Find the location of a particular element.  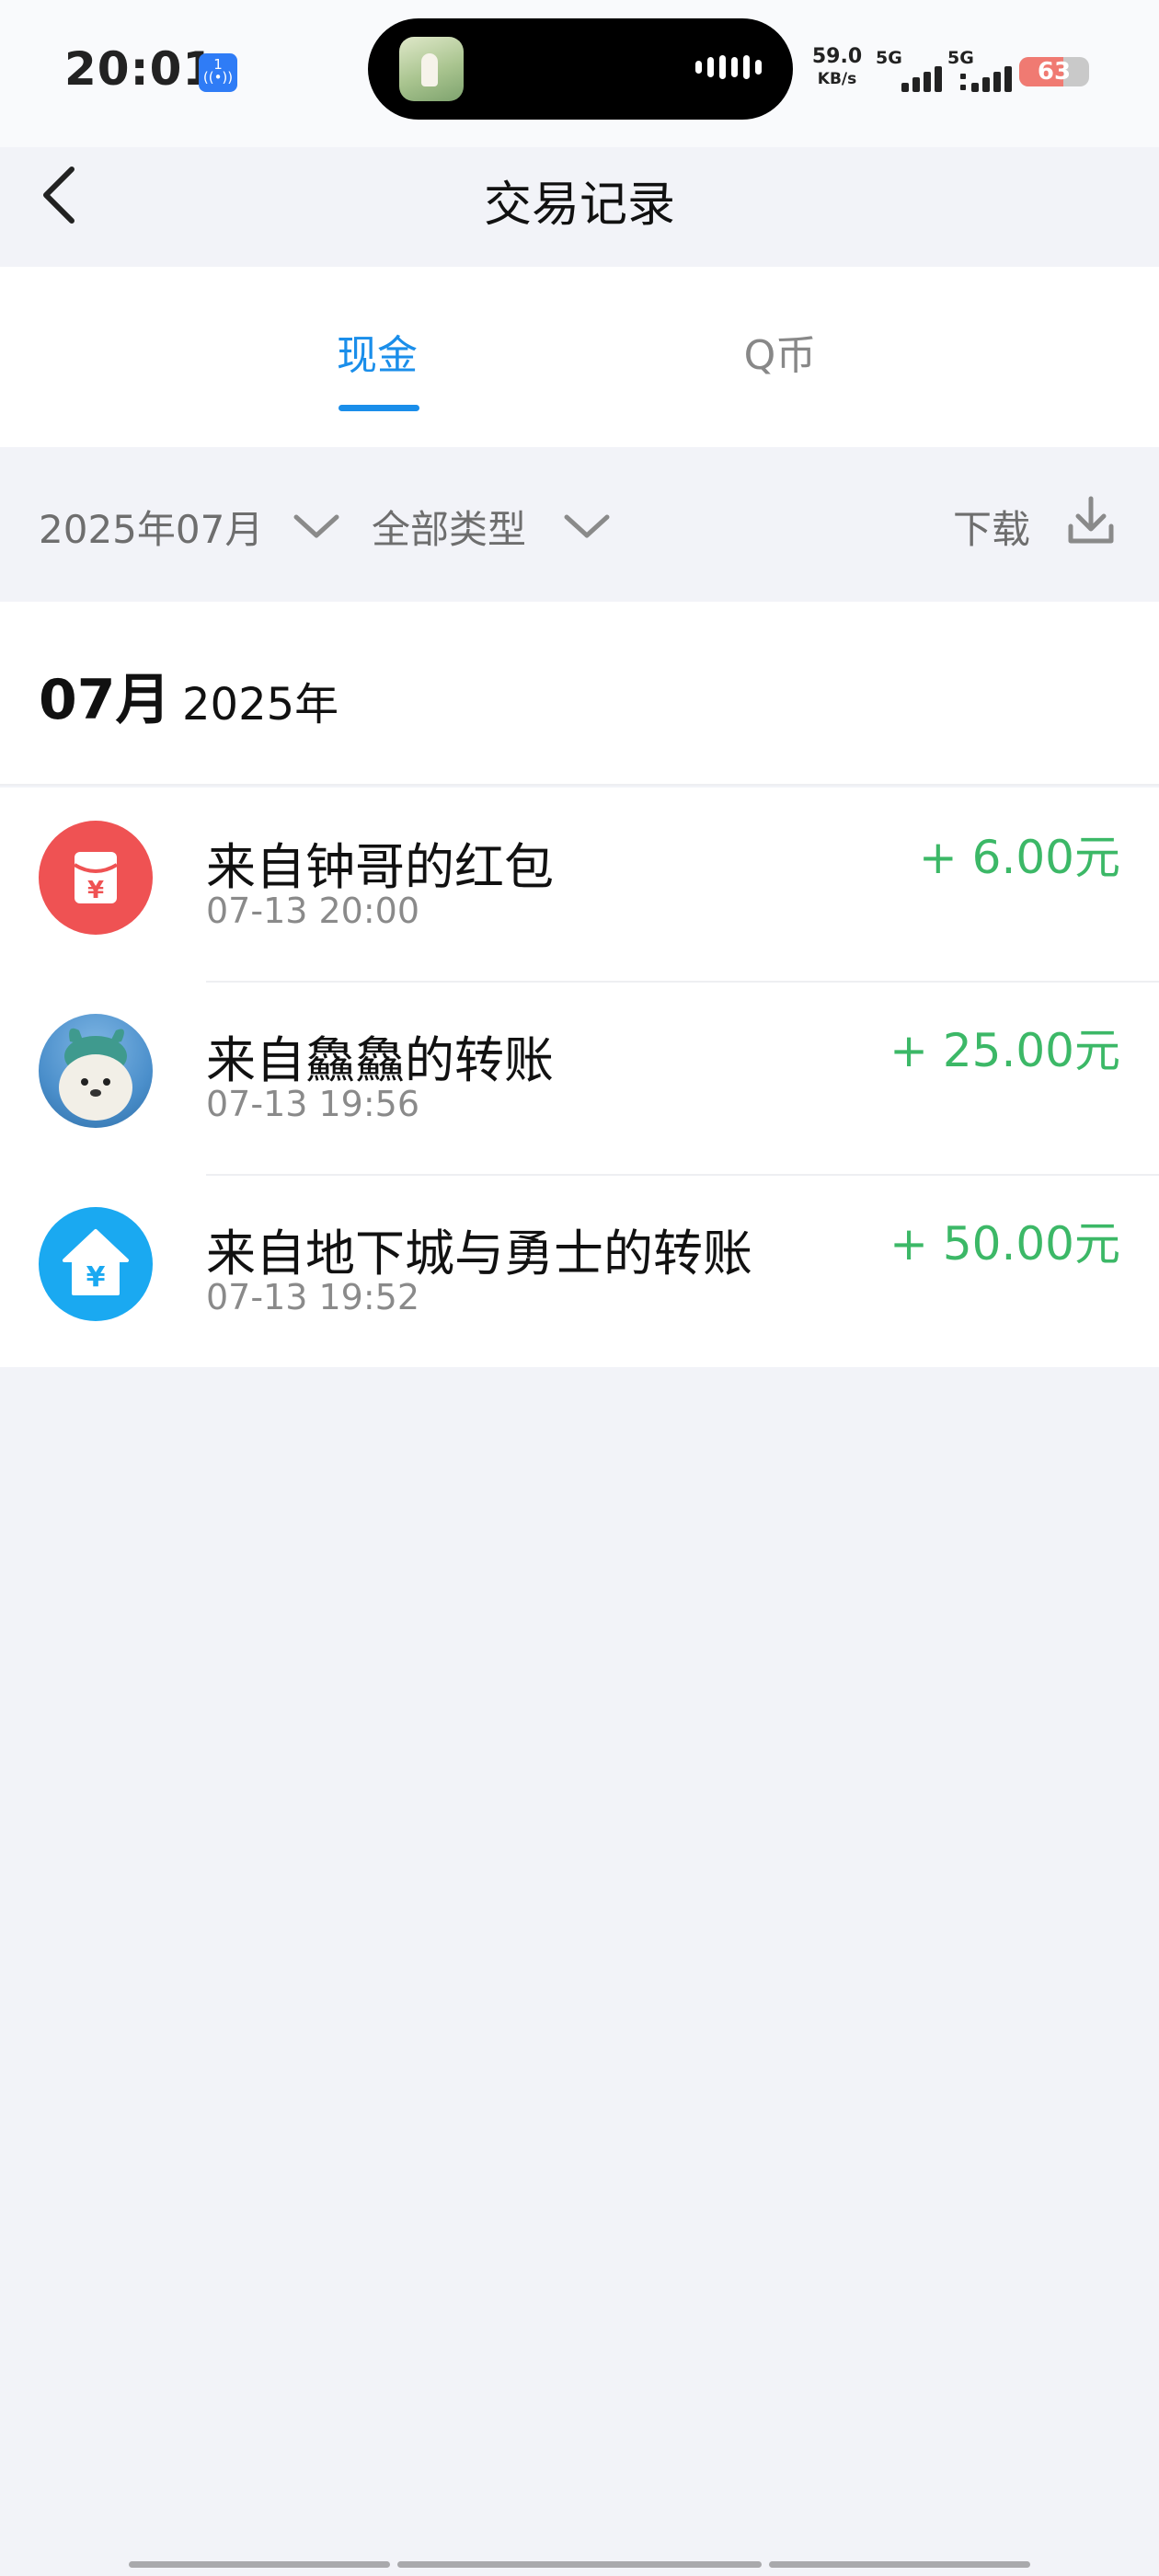

transaction-time: 07-13 20:00 is located at coordinates (313, 911).